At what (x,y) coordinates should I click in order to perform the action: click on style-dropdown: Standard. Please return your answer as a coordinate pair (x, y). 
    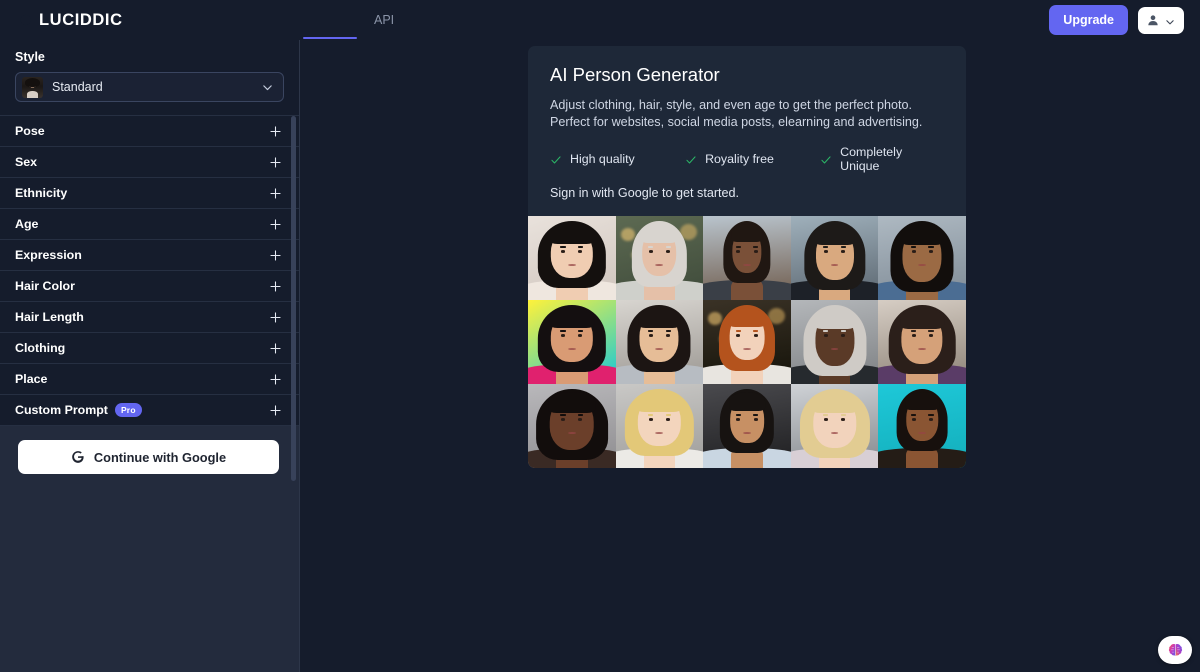
    Looking at the image, I should click on (149, 87).